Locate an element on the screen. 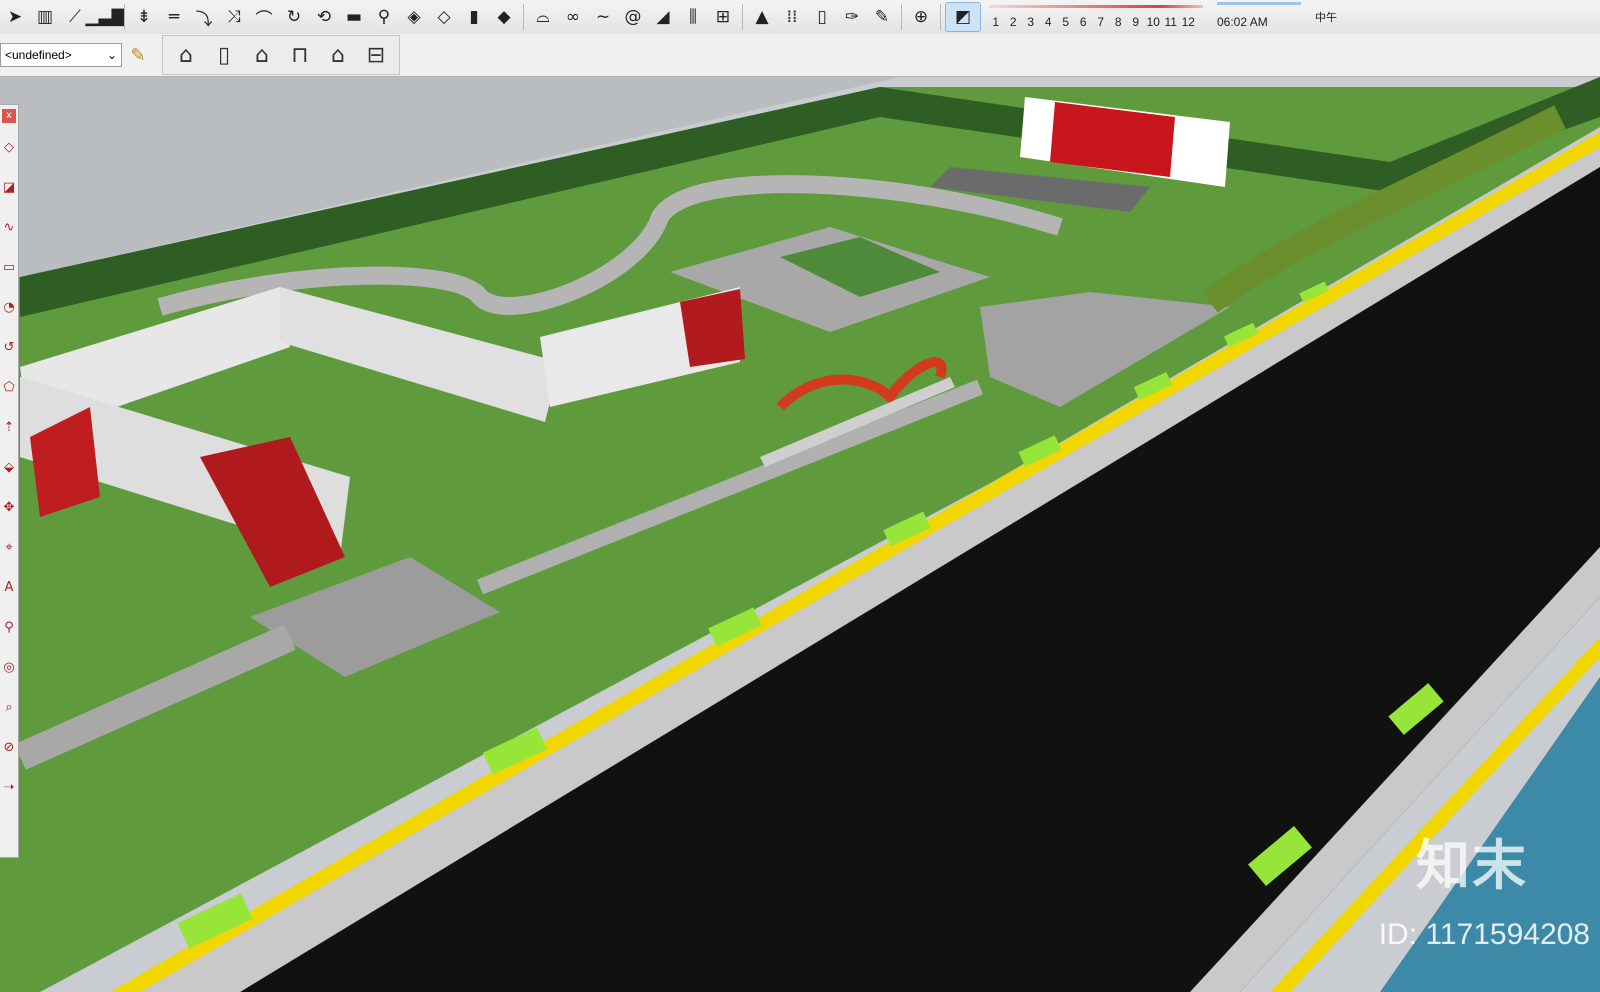 The height and width of the screenshot is (992, 1600). month-label: 8 is located at coordinates (1118, 22).